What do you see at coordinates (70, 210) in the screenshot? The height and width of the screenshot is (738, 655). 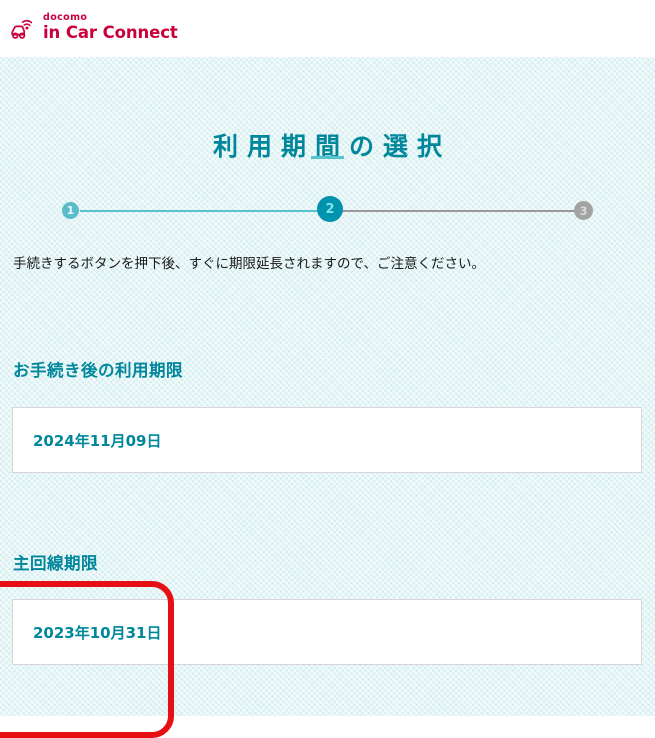 I see `step-1-completed: 1` at bounding box center [70, 210].